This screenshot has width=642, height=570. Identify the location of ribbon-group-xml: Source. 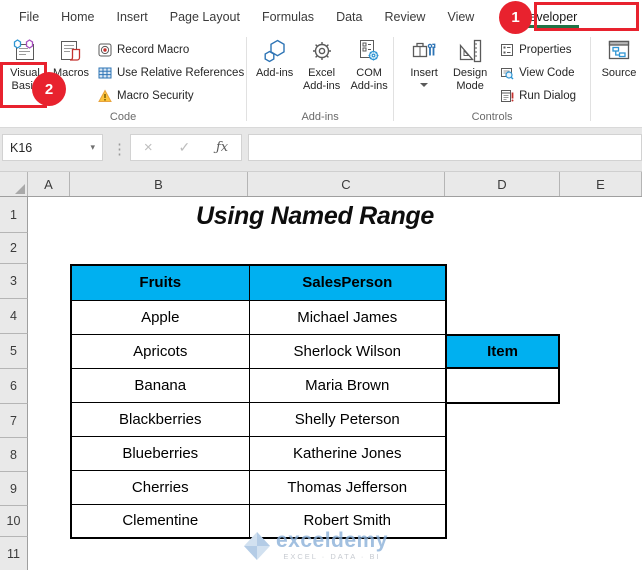
(616, 80).